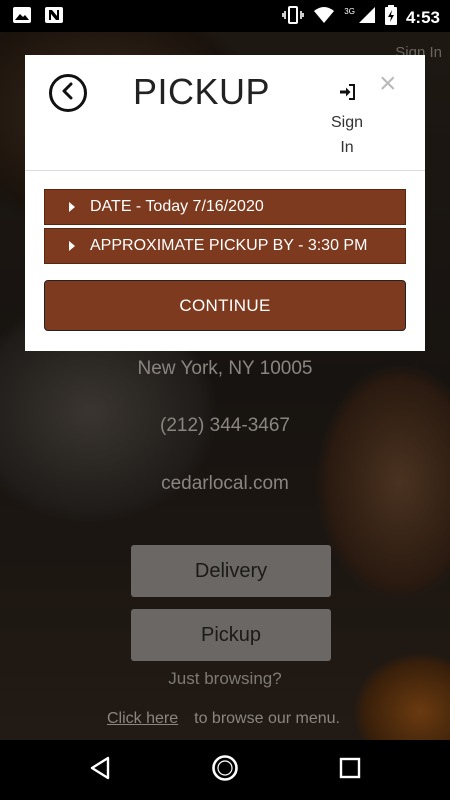 This screenshot has width=450, height=800. What do you see at coordinates (324, 17) in the screenshot?
I see `wifi-icon` at bounding box center [324, 17].